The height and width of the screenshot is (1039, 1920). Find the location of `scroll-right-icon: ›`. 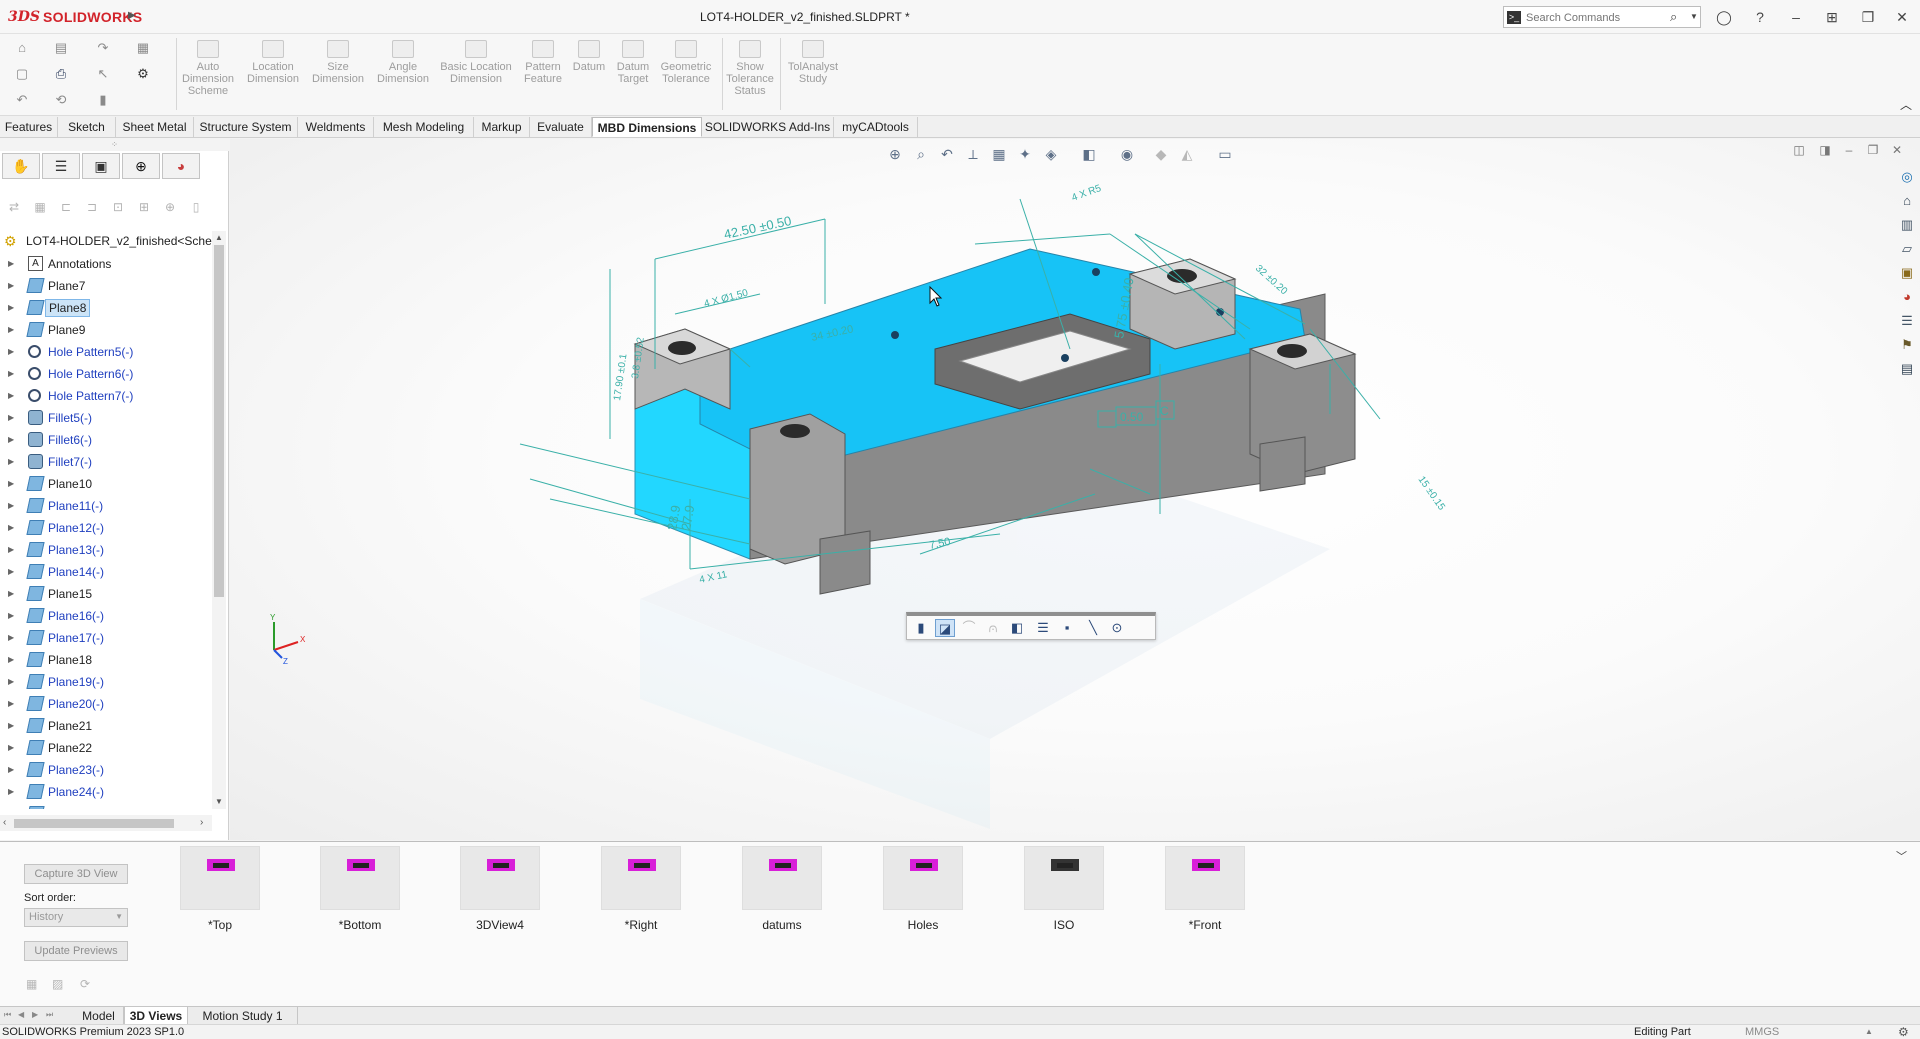

scroll-right-icon: › is located at coordinates (201, 822).